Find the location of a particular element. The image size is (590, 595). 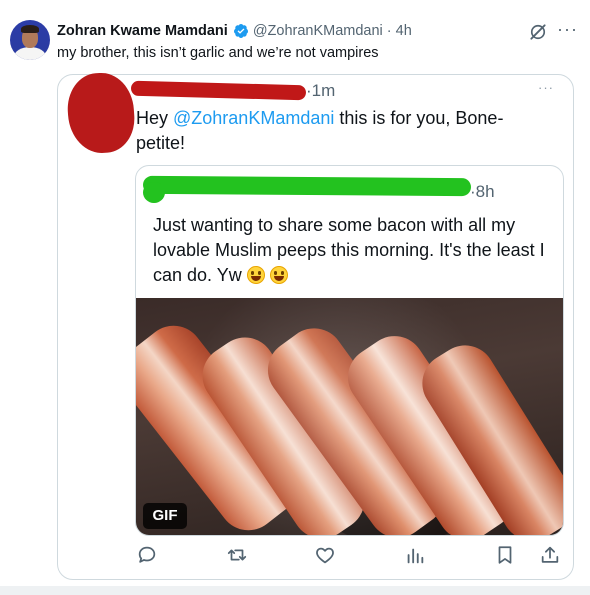

gif-badge: GIF is located at coordinates (165, 516).